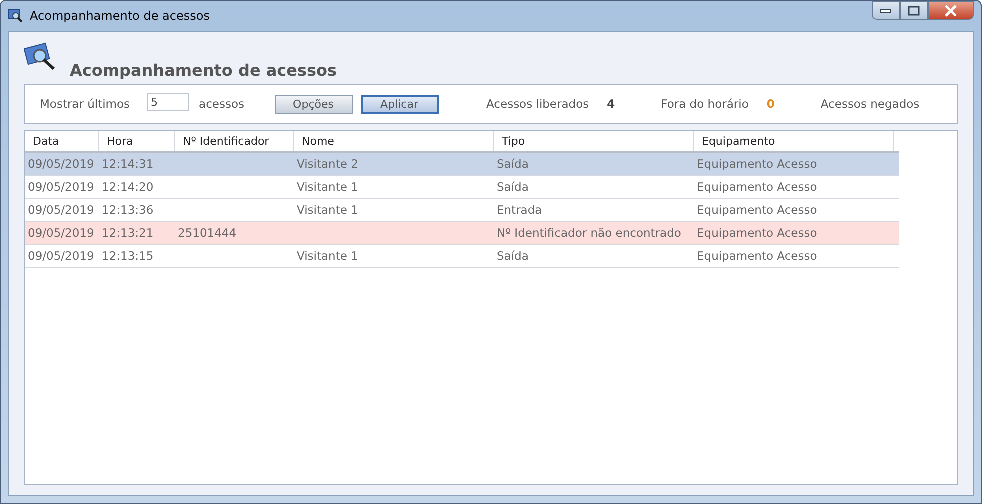 The height and width of the screenshot is (504, 982). What do you see at coordinates (462, 164) in the screenshot?
I see `table-row: 09/05/2019 12:14:31 Visitante 2 Saída Equipamento Acesso` at bounding box center [462, 164].